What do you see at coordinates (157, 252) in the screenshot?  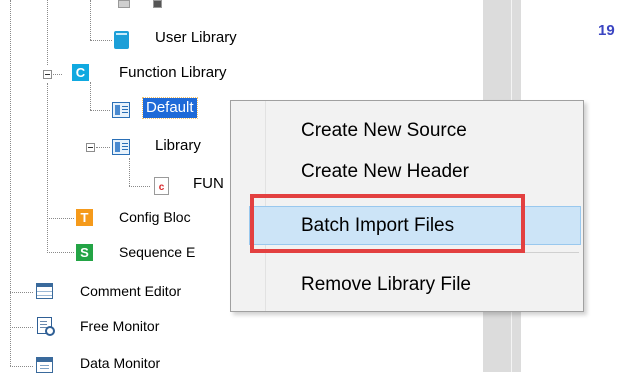 I see `tree-item-sequence: Sequence E` at bounding box center [157, 252].